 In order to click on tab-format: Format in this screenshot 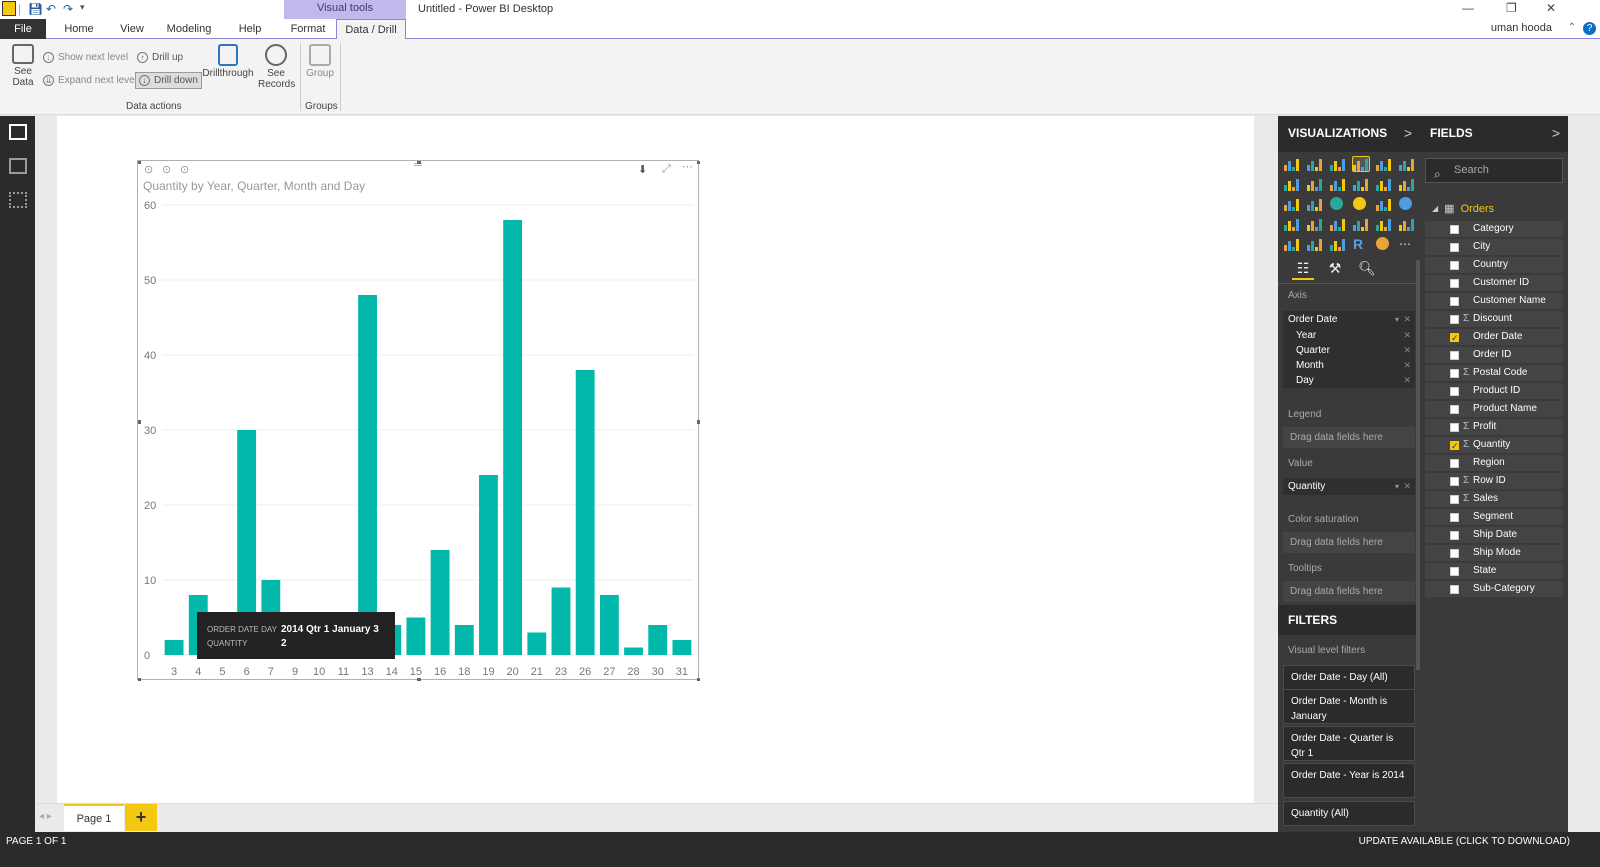, I will do `click(308, 29)`.